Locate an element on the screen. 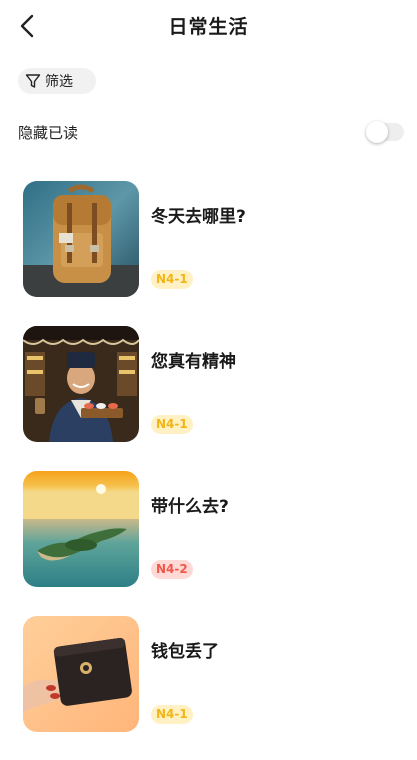  top-bar: 日常生活 is located at coordinates (208, 26).